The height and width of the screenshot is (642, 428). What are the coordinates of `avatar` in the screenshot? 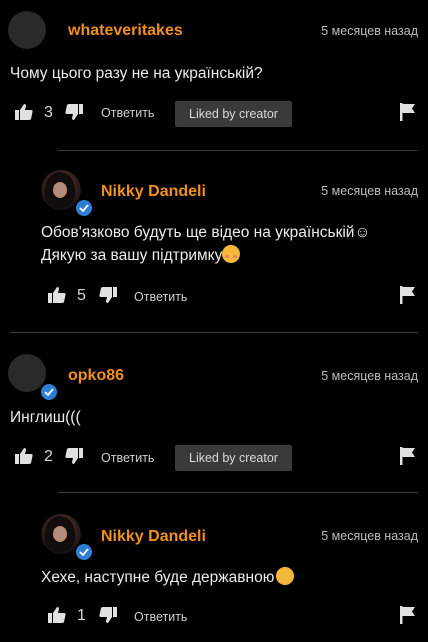 It's located at (27, 30).